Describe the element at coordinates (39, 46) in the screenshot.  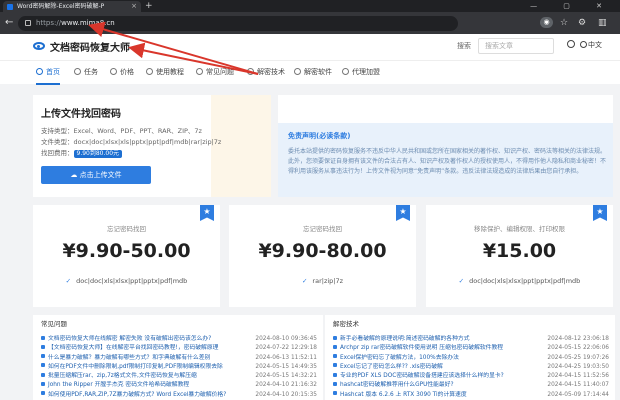
I see `logo-eye-icon` at that location.